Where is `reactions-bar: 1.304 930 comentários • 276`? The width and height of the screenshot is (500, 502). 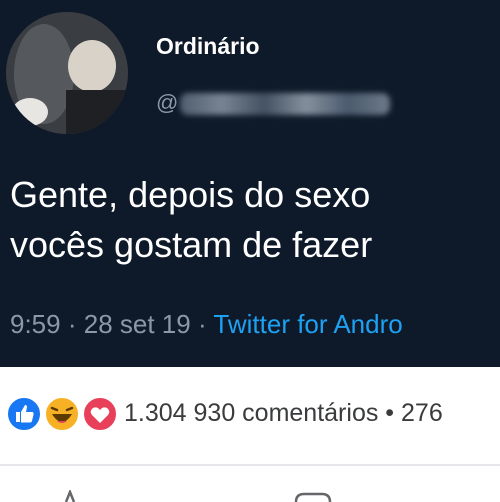
reactions-bar: 1.304 930 comentários • 276 is located at coordinates (250, 414).